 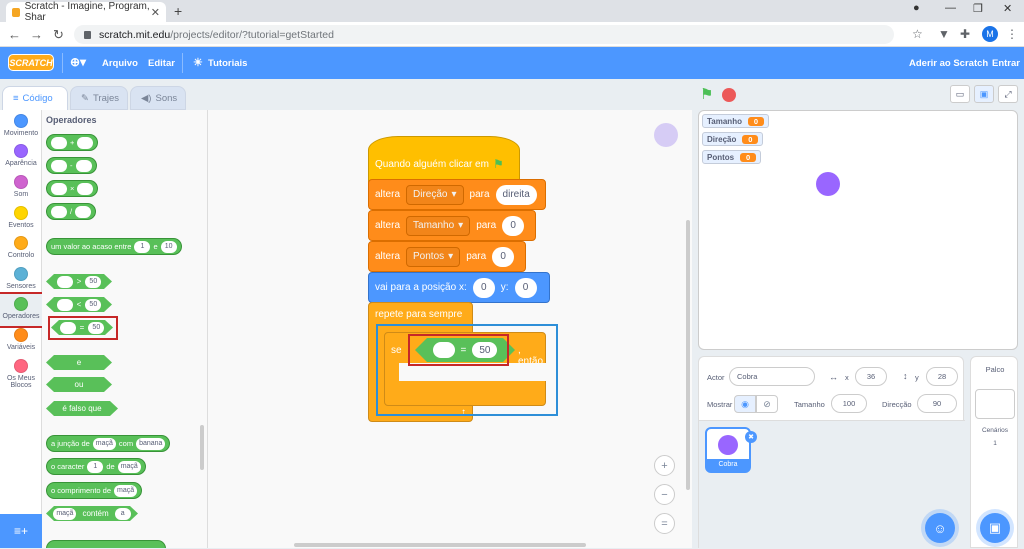 What do you see at coordinates (21, 278) in the screenshot?
I see `category-sensing: Sensores` at bounding box center [21, 278].